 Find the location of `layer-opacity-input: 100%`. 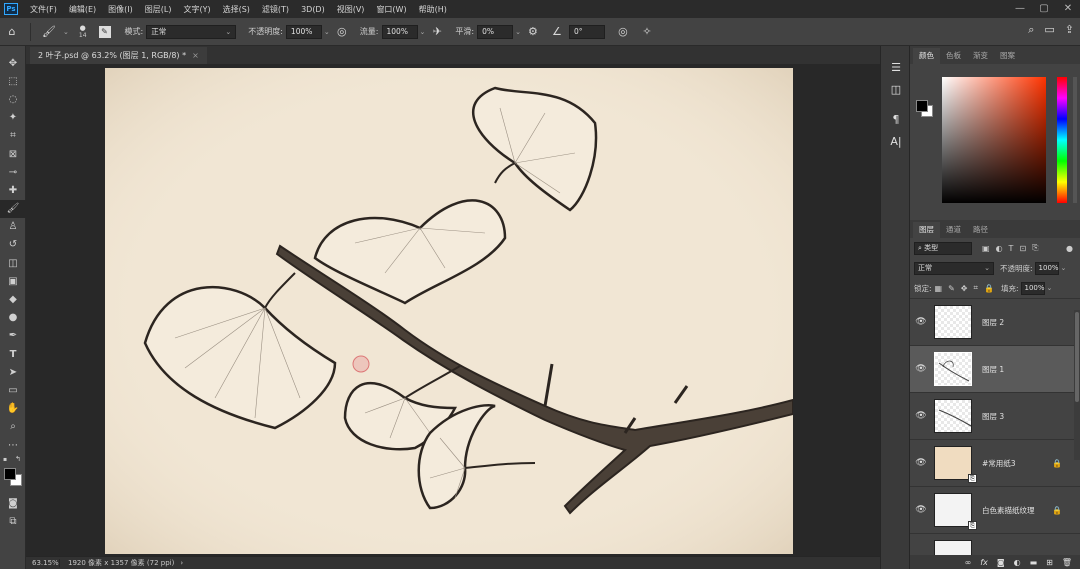

layer-opacity-input: 100% is located at coordinates (1046, 268).